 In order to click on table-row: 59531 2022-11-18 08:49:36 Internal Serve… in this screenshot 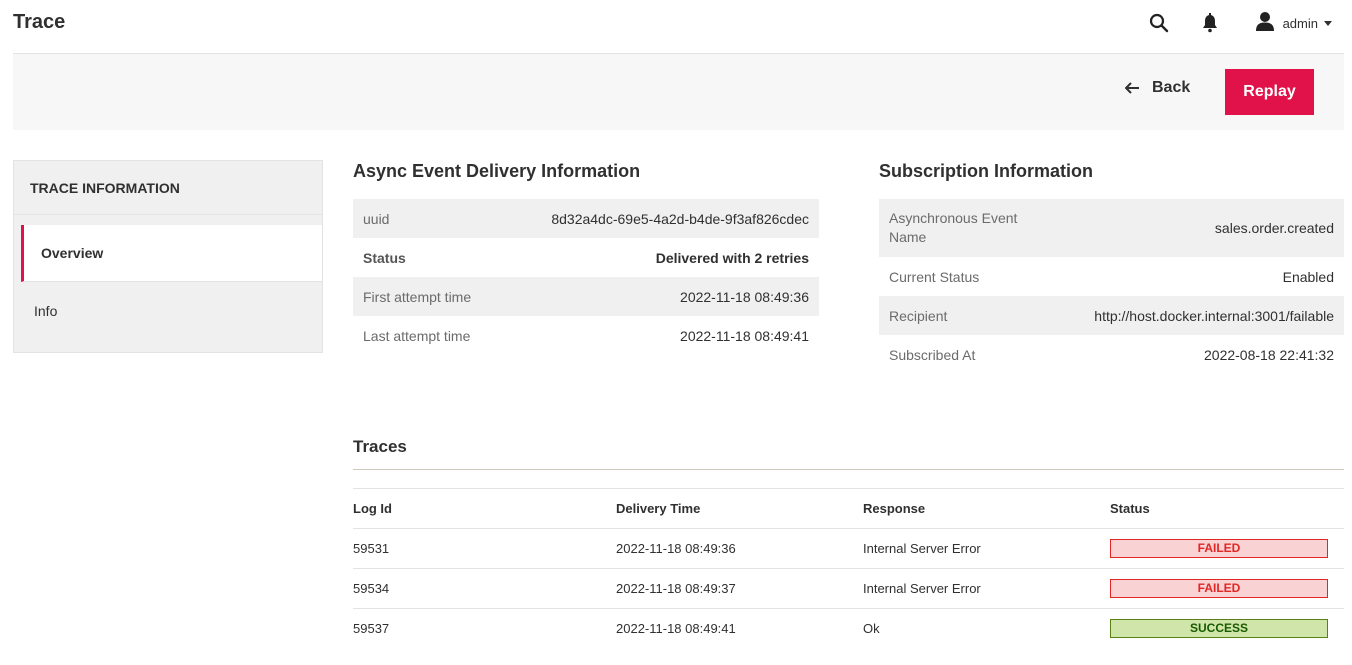, I will do `click(848, 548)`.